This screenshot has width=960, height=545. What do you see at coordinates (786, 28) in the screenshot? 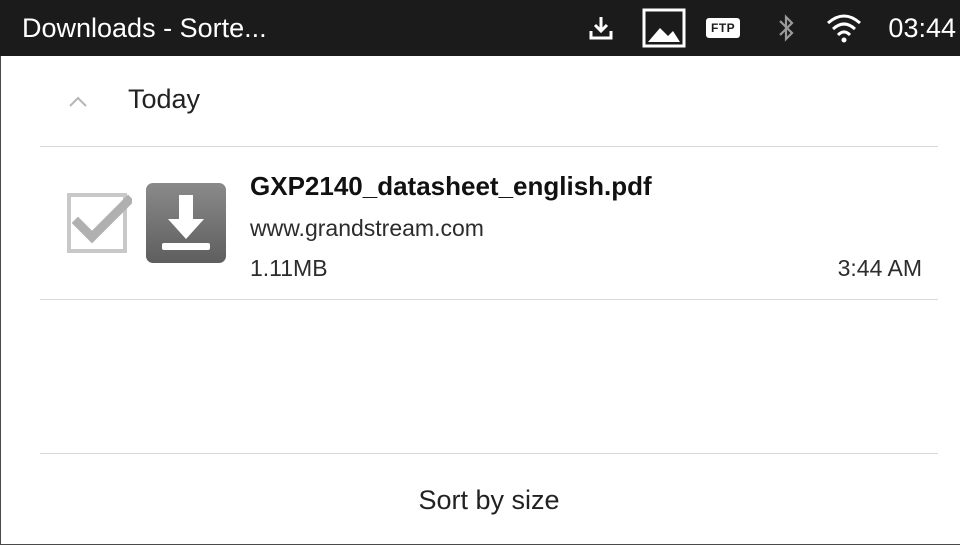
I see `bluetooth-icon` at bounding box center [786, 28].